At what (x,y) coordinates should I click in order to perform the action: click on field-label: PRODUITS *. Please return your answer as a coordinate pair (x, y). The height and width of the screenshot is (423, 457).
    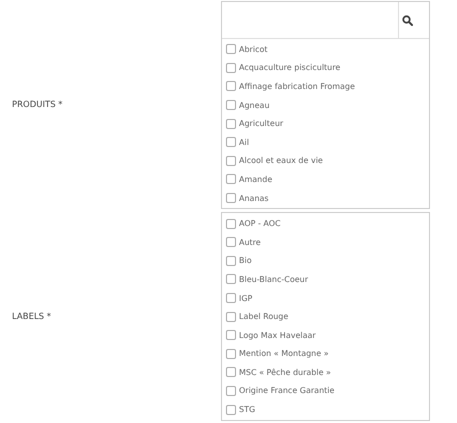
    Looking at the image, I should click on (37, 105).